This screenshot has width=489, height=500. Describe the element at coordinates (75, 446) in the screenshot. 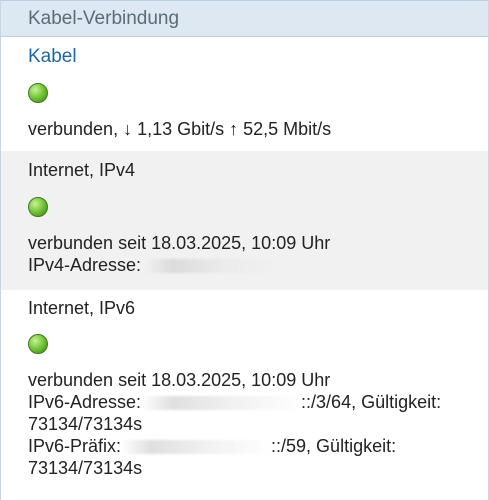

I see `ipv6-prefix-label: IPv6-Präfix:` at that location.